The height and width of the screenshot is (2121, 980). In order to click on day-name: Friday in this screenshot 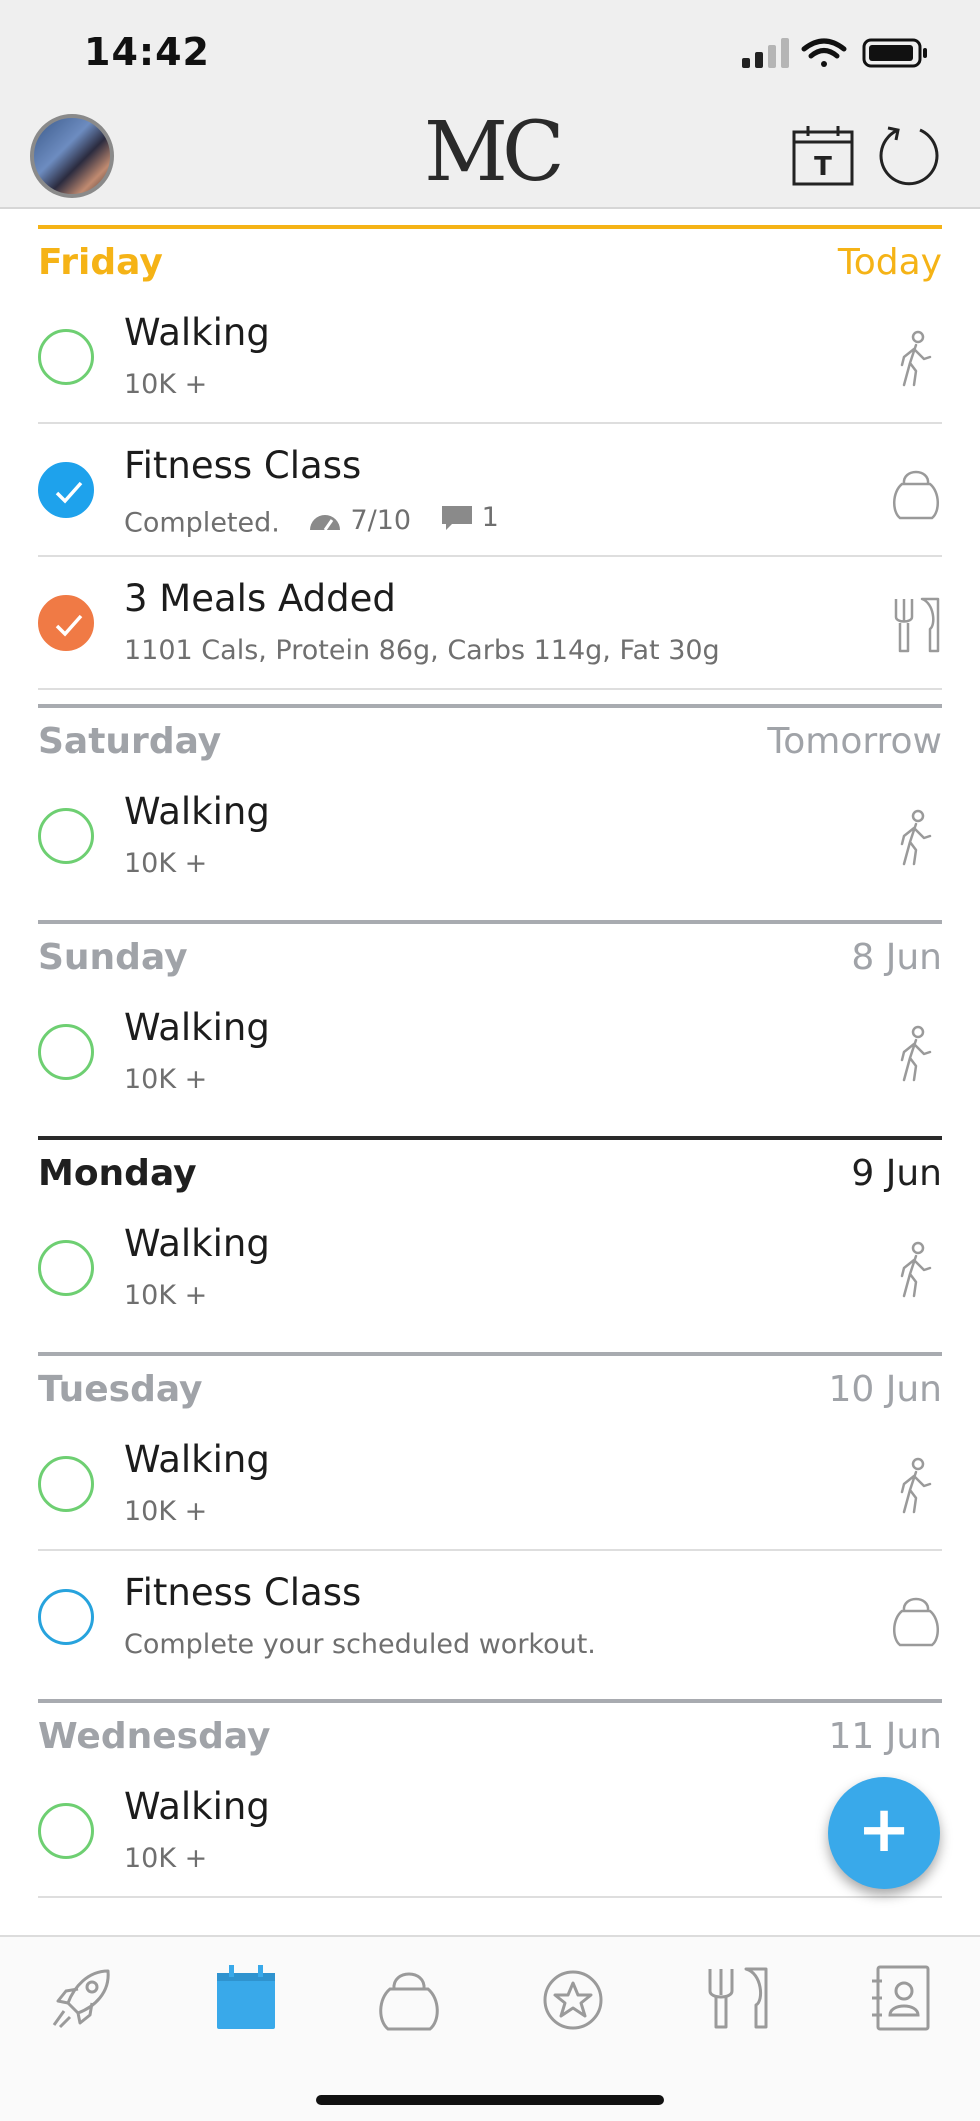, I will do `click(100, 262)`.